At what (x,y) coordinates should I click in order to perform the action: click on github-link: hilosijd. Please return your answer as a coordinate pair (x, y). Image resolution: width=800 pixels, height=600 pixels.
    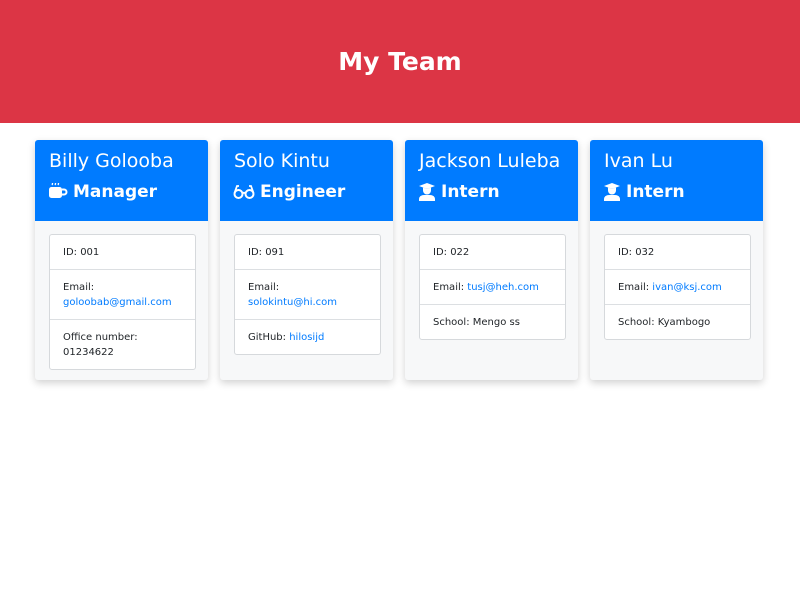
    Looking at the image, I should click on (306, 337).